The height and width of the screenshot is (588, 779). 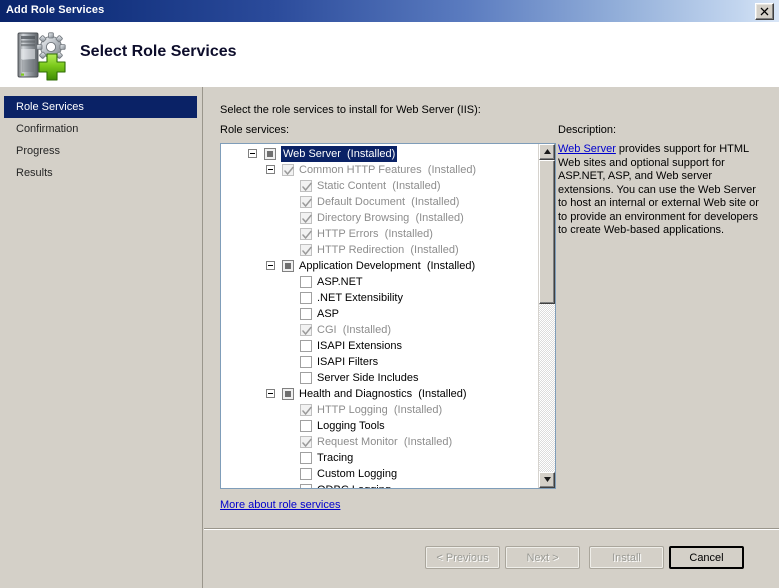 I want to click on install-button: Install, so click(x=626, y=557).